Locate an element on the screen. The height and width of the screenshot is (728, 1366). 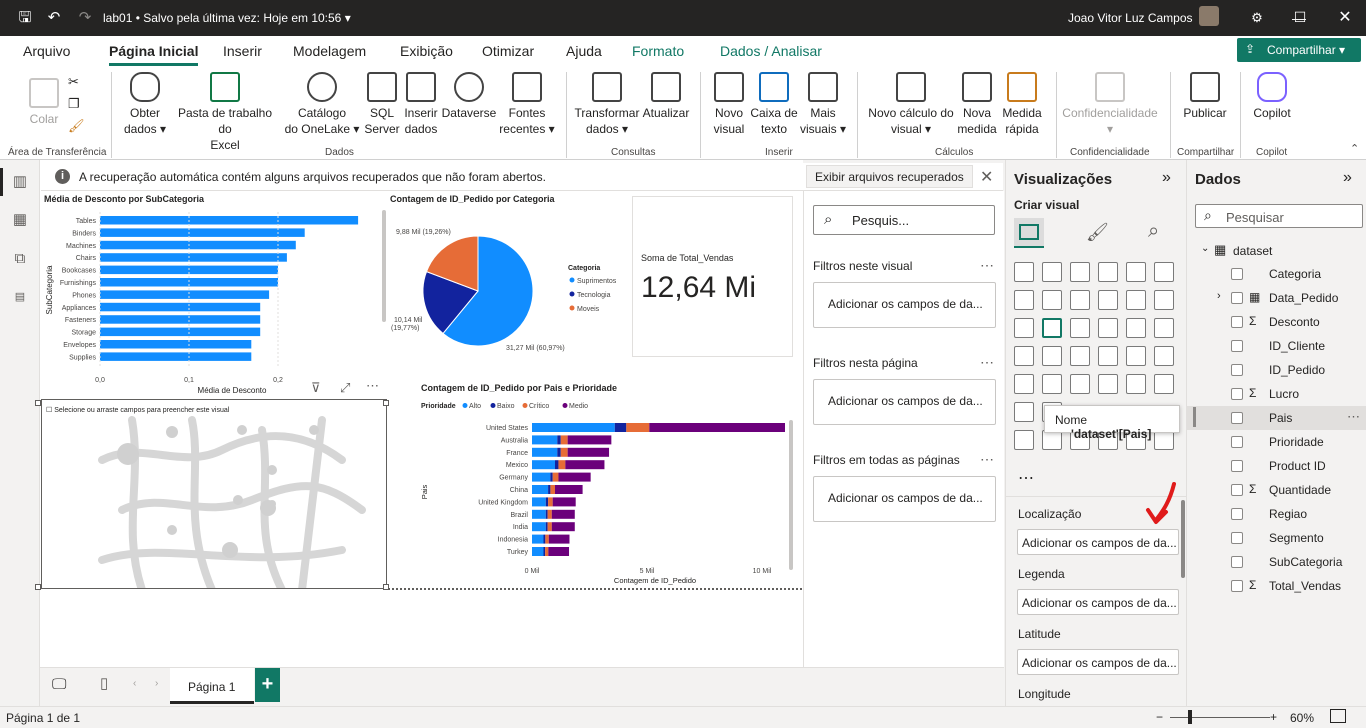
dataverse-button: Dataverse is located at coordinates (469, 96).